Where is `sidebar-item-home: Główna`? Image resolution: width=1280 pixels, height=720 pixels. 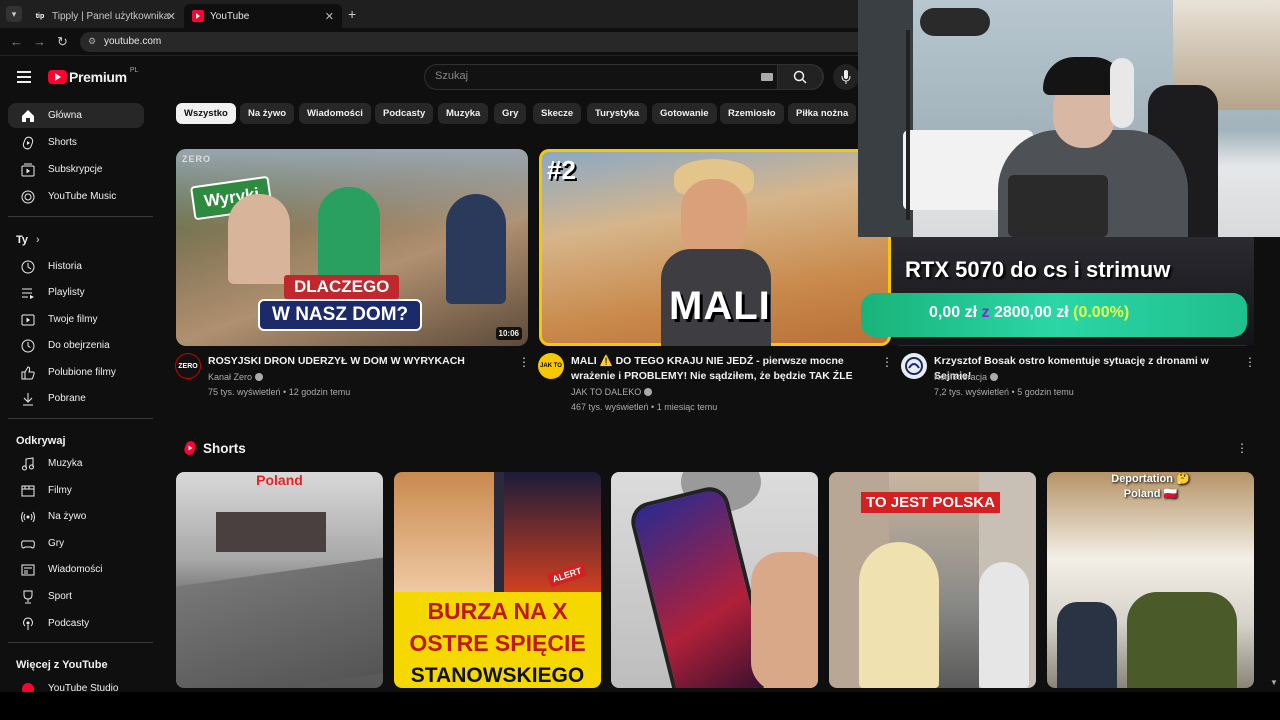 sidebar-item-home: Główna is located at coordinates (76, 115).